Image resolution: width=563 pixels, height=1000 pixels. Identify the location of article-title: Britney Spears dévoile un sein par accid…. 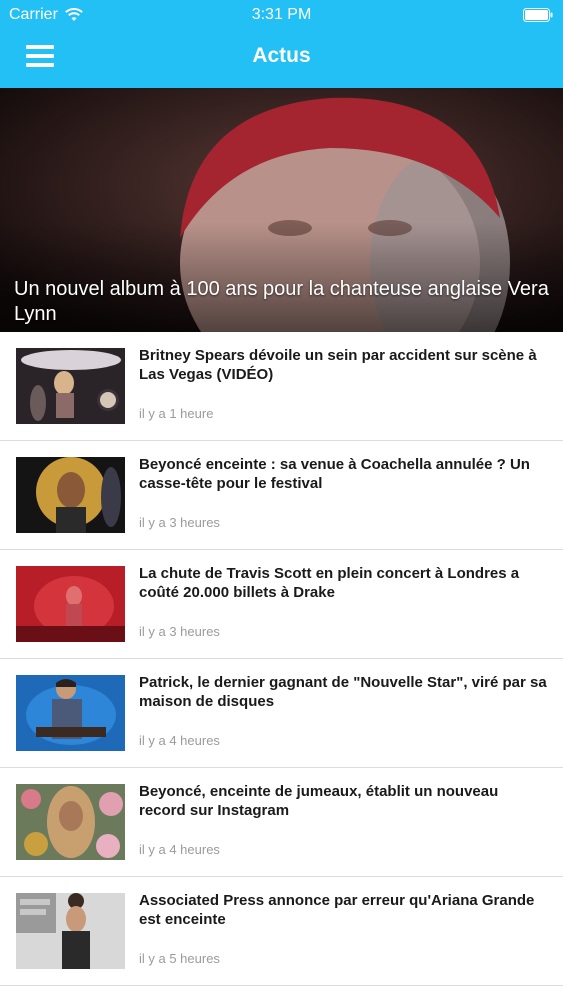
(338, 365).